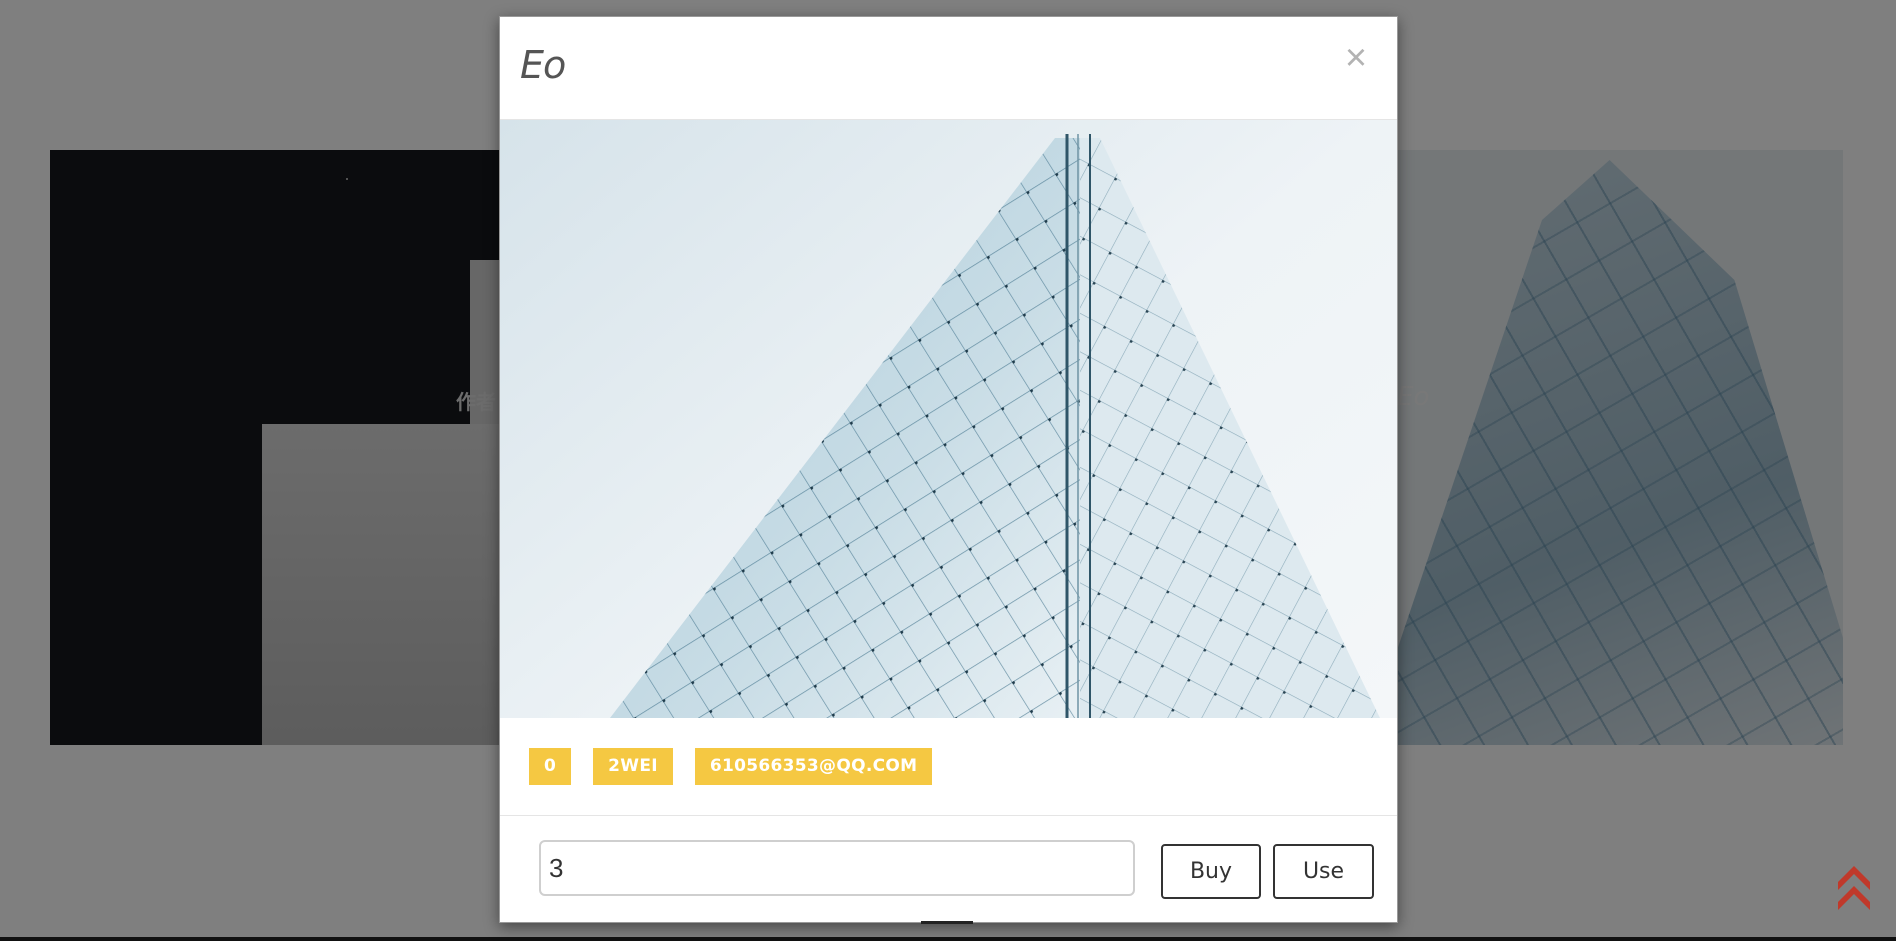 This screenshot has width=1896, height=941. I want to click on tag-list: 0 2WEI 610566353@QQ.COM, so click(741, 766).